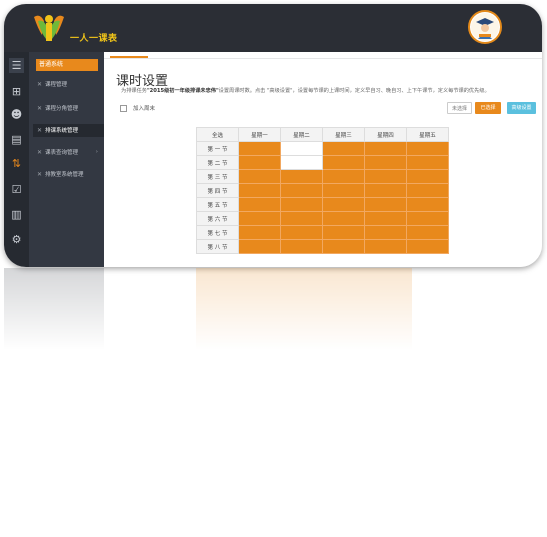 This screenshot has height=537, width=547. I want to click on period-row: 第 二 节, so click(322, 162).